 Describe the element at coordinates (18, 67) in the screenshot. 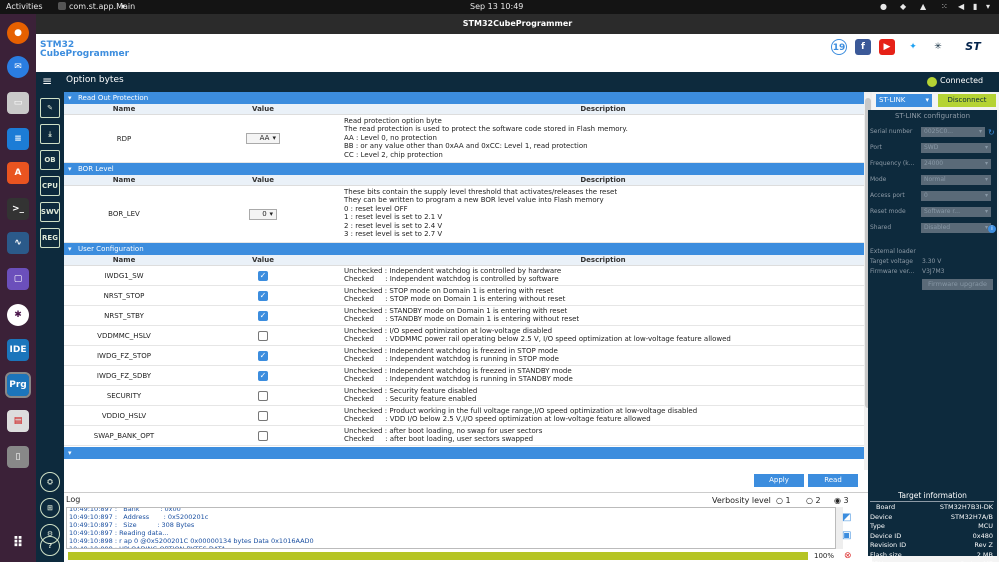

I see `thunderbird-icon: ✉` at that location.